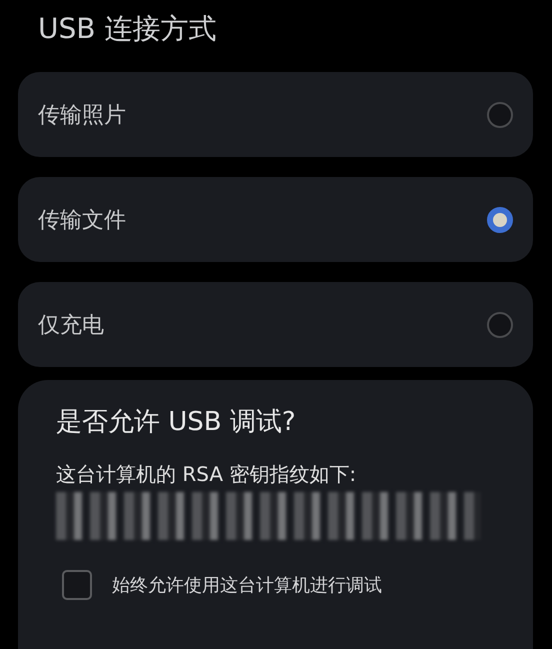 The height and width of the screenshot is (649, 552). What do you see at coordinates (247, 585) in the screenshot?
I see `checkbox-label: 始终允许使用这台计算机进行调试` at bounding box center [247, 585].